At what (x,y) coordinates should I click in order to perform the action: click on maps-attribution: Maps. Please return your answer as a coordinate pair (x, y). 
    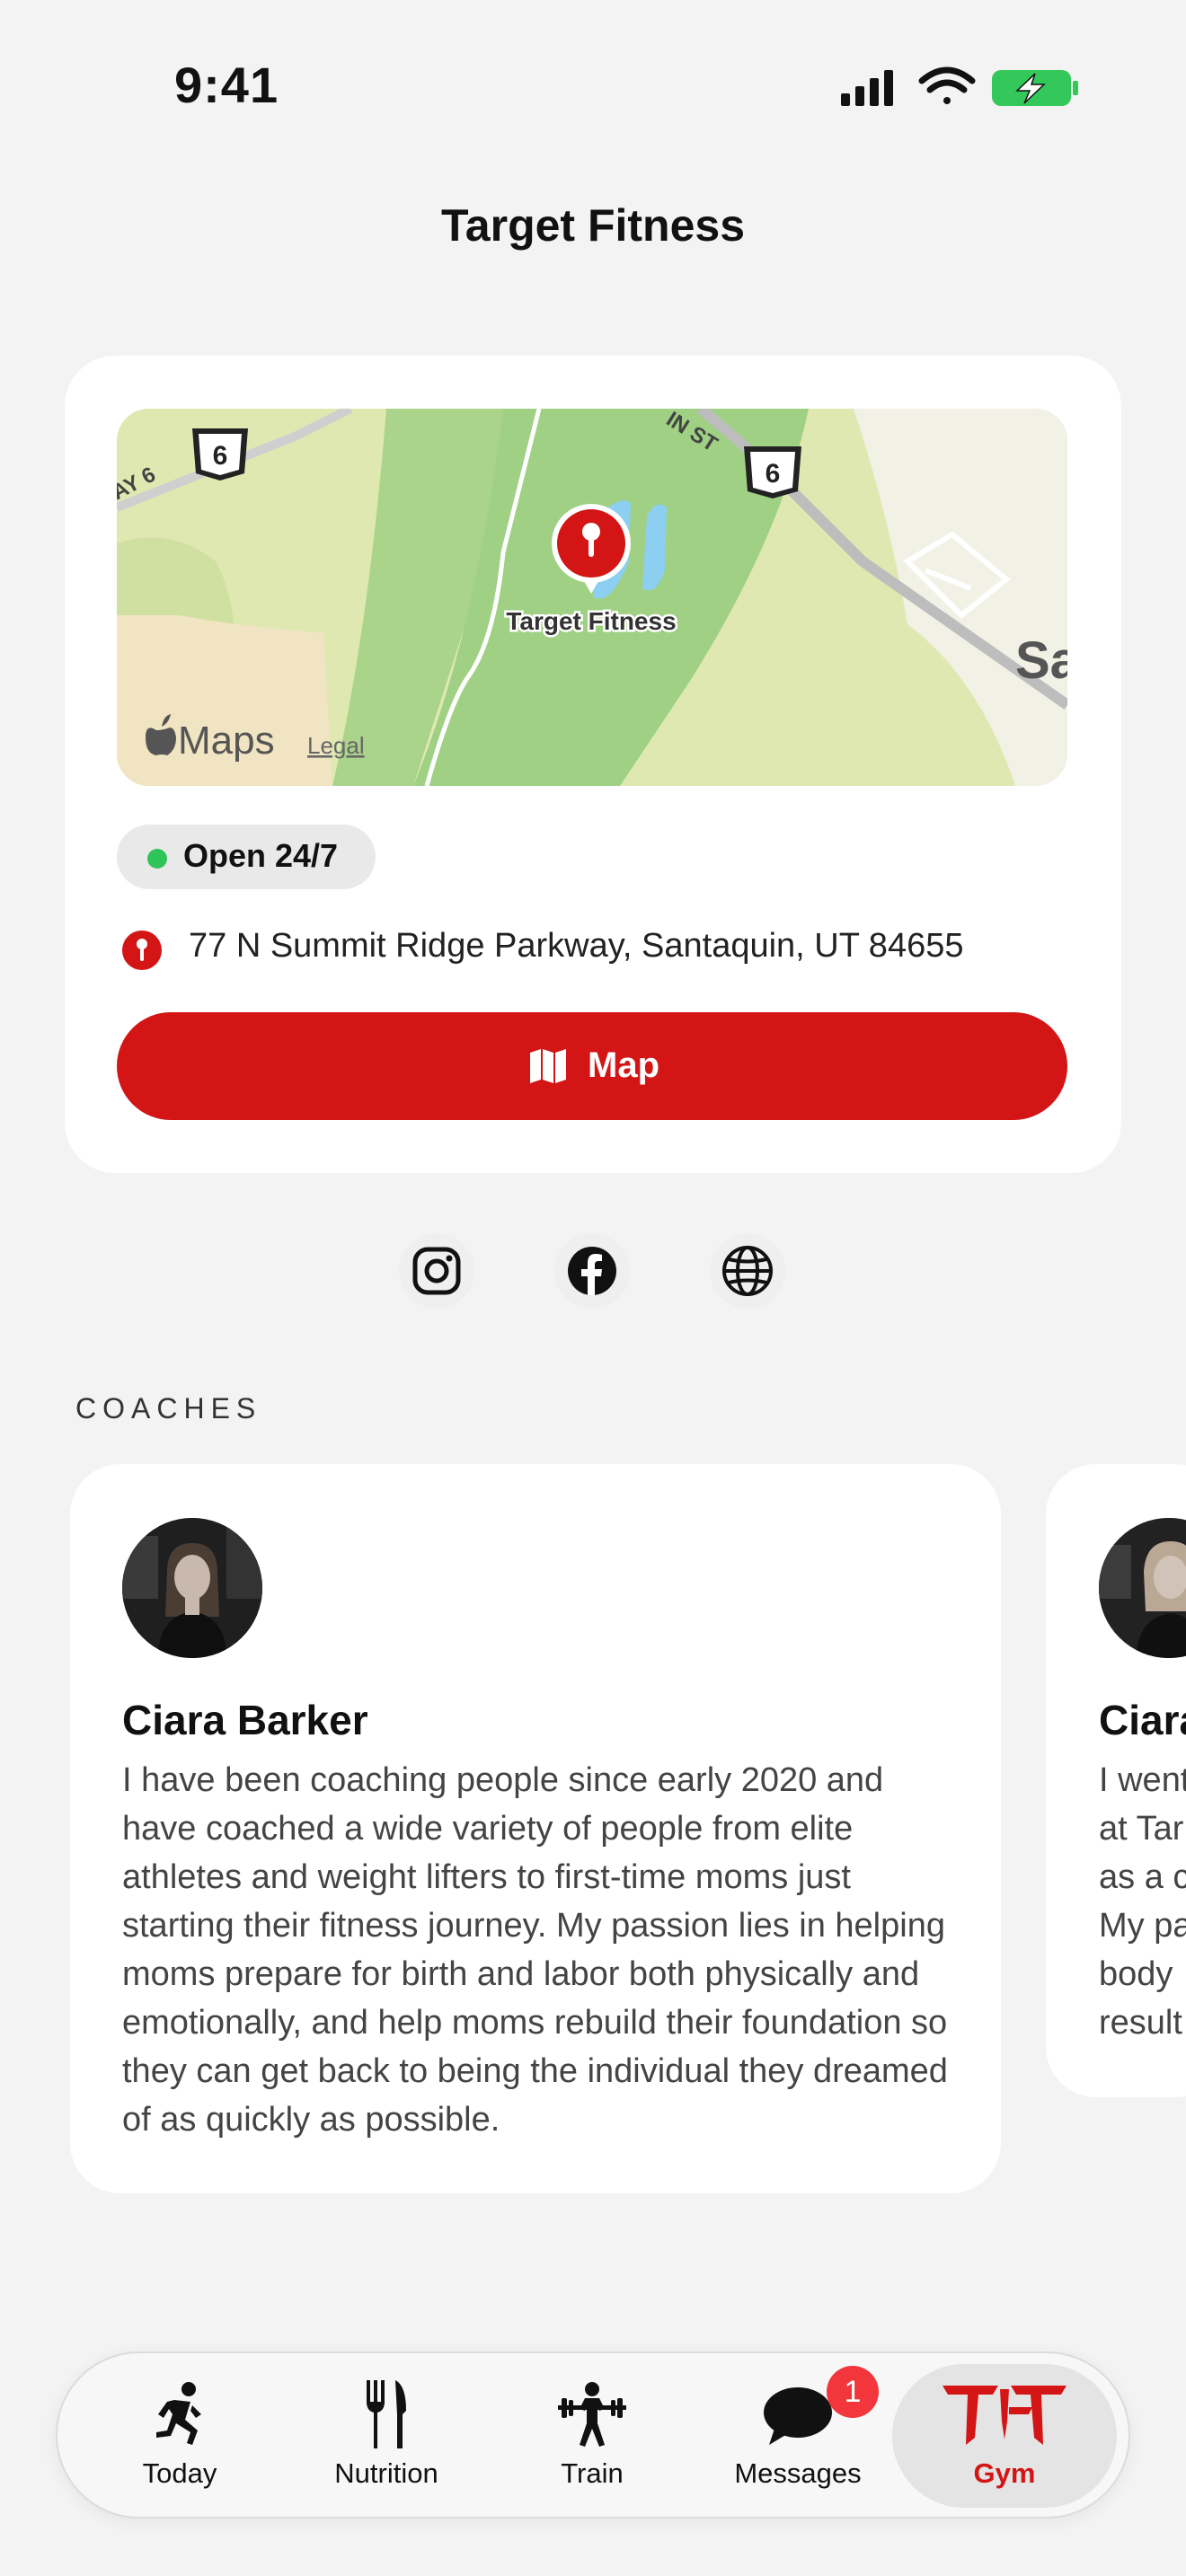
    Looking at the image, I should click on (226, 741).